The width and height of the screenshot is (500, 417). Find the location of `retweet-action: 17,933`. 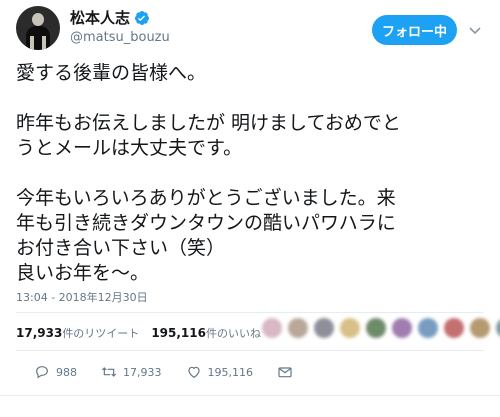

retweet-action: 17,933 is located at coordinates (131, 372).